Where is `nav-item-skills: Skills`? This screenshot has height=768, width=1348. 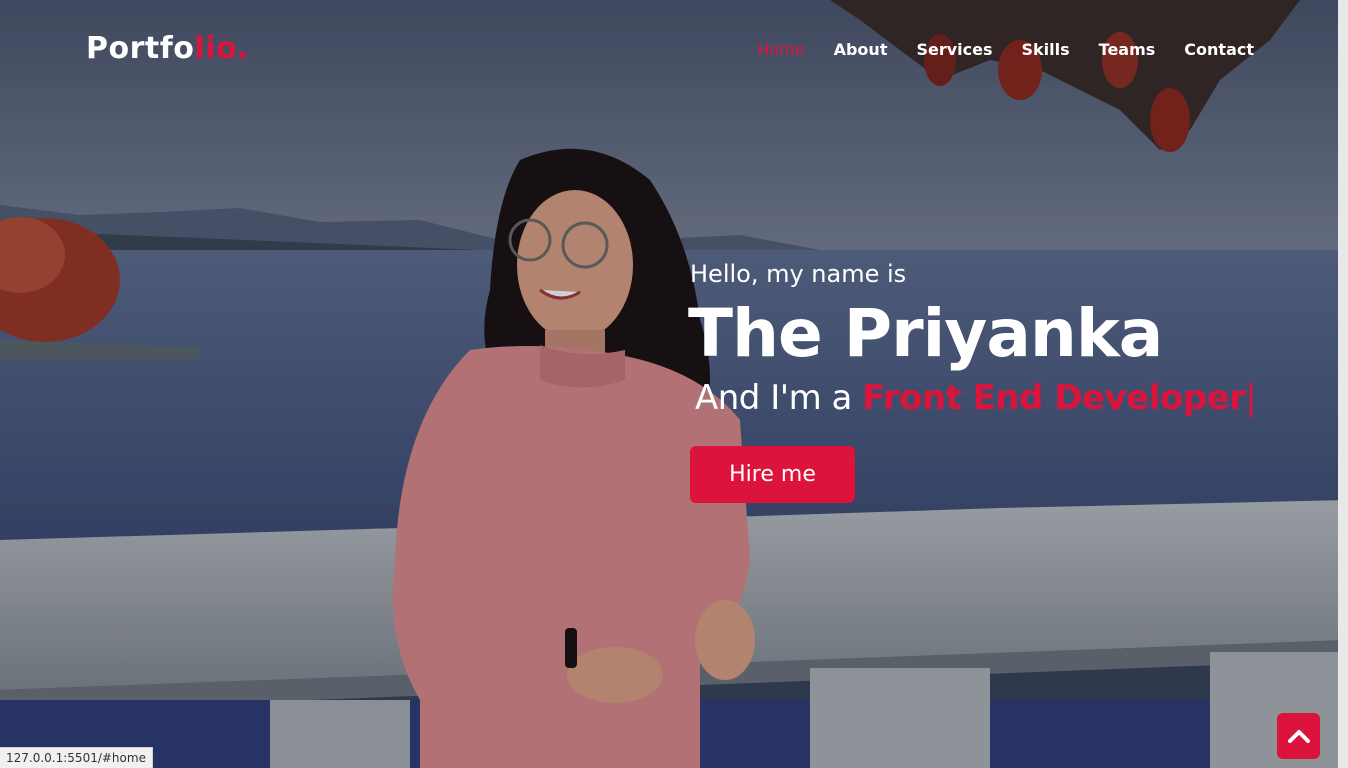
nav-item-skills: Skills is located at coordinates (1046, 49).